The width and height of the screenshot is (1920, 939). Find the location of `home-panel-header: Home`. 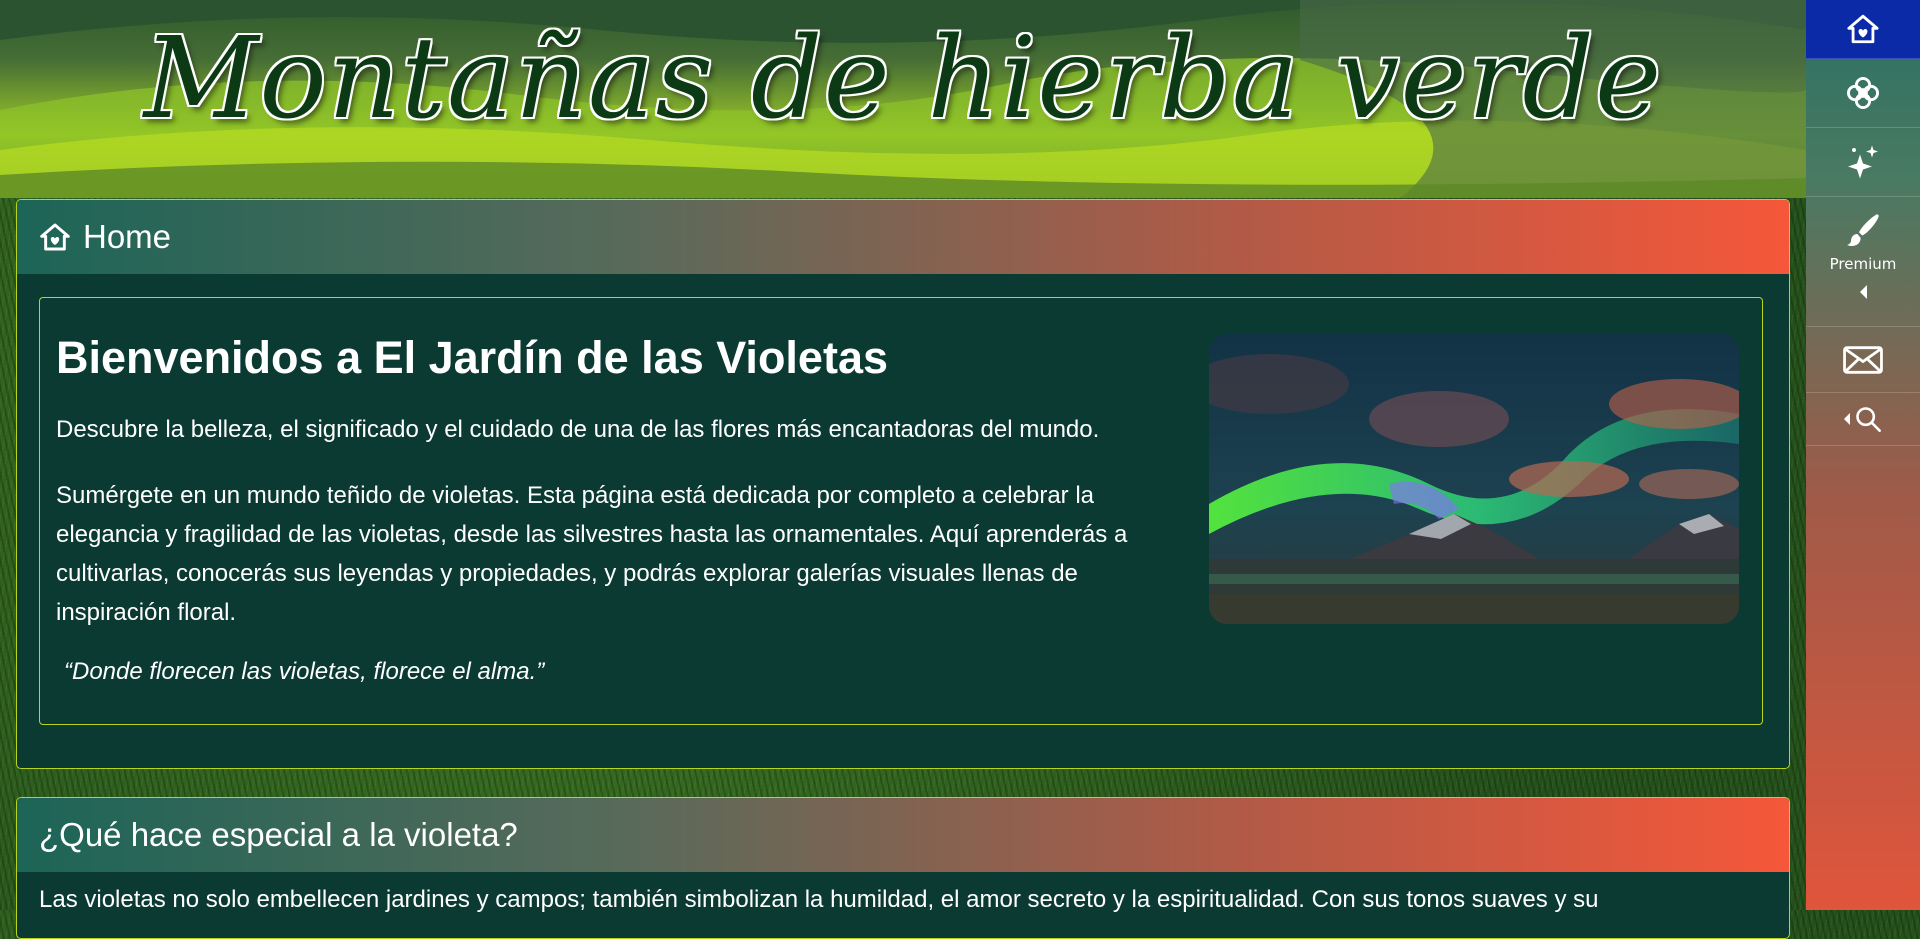

home-panel-header: Home is located at coordinates (903, 237).